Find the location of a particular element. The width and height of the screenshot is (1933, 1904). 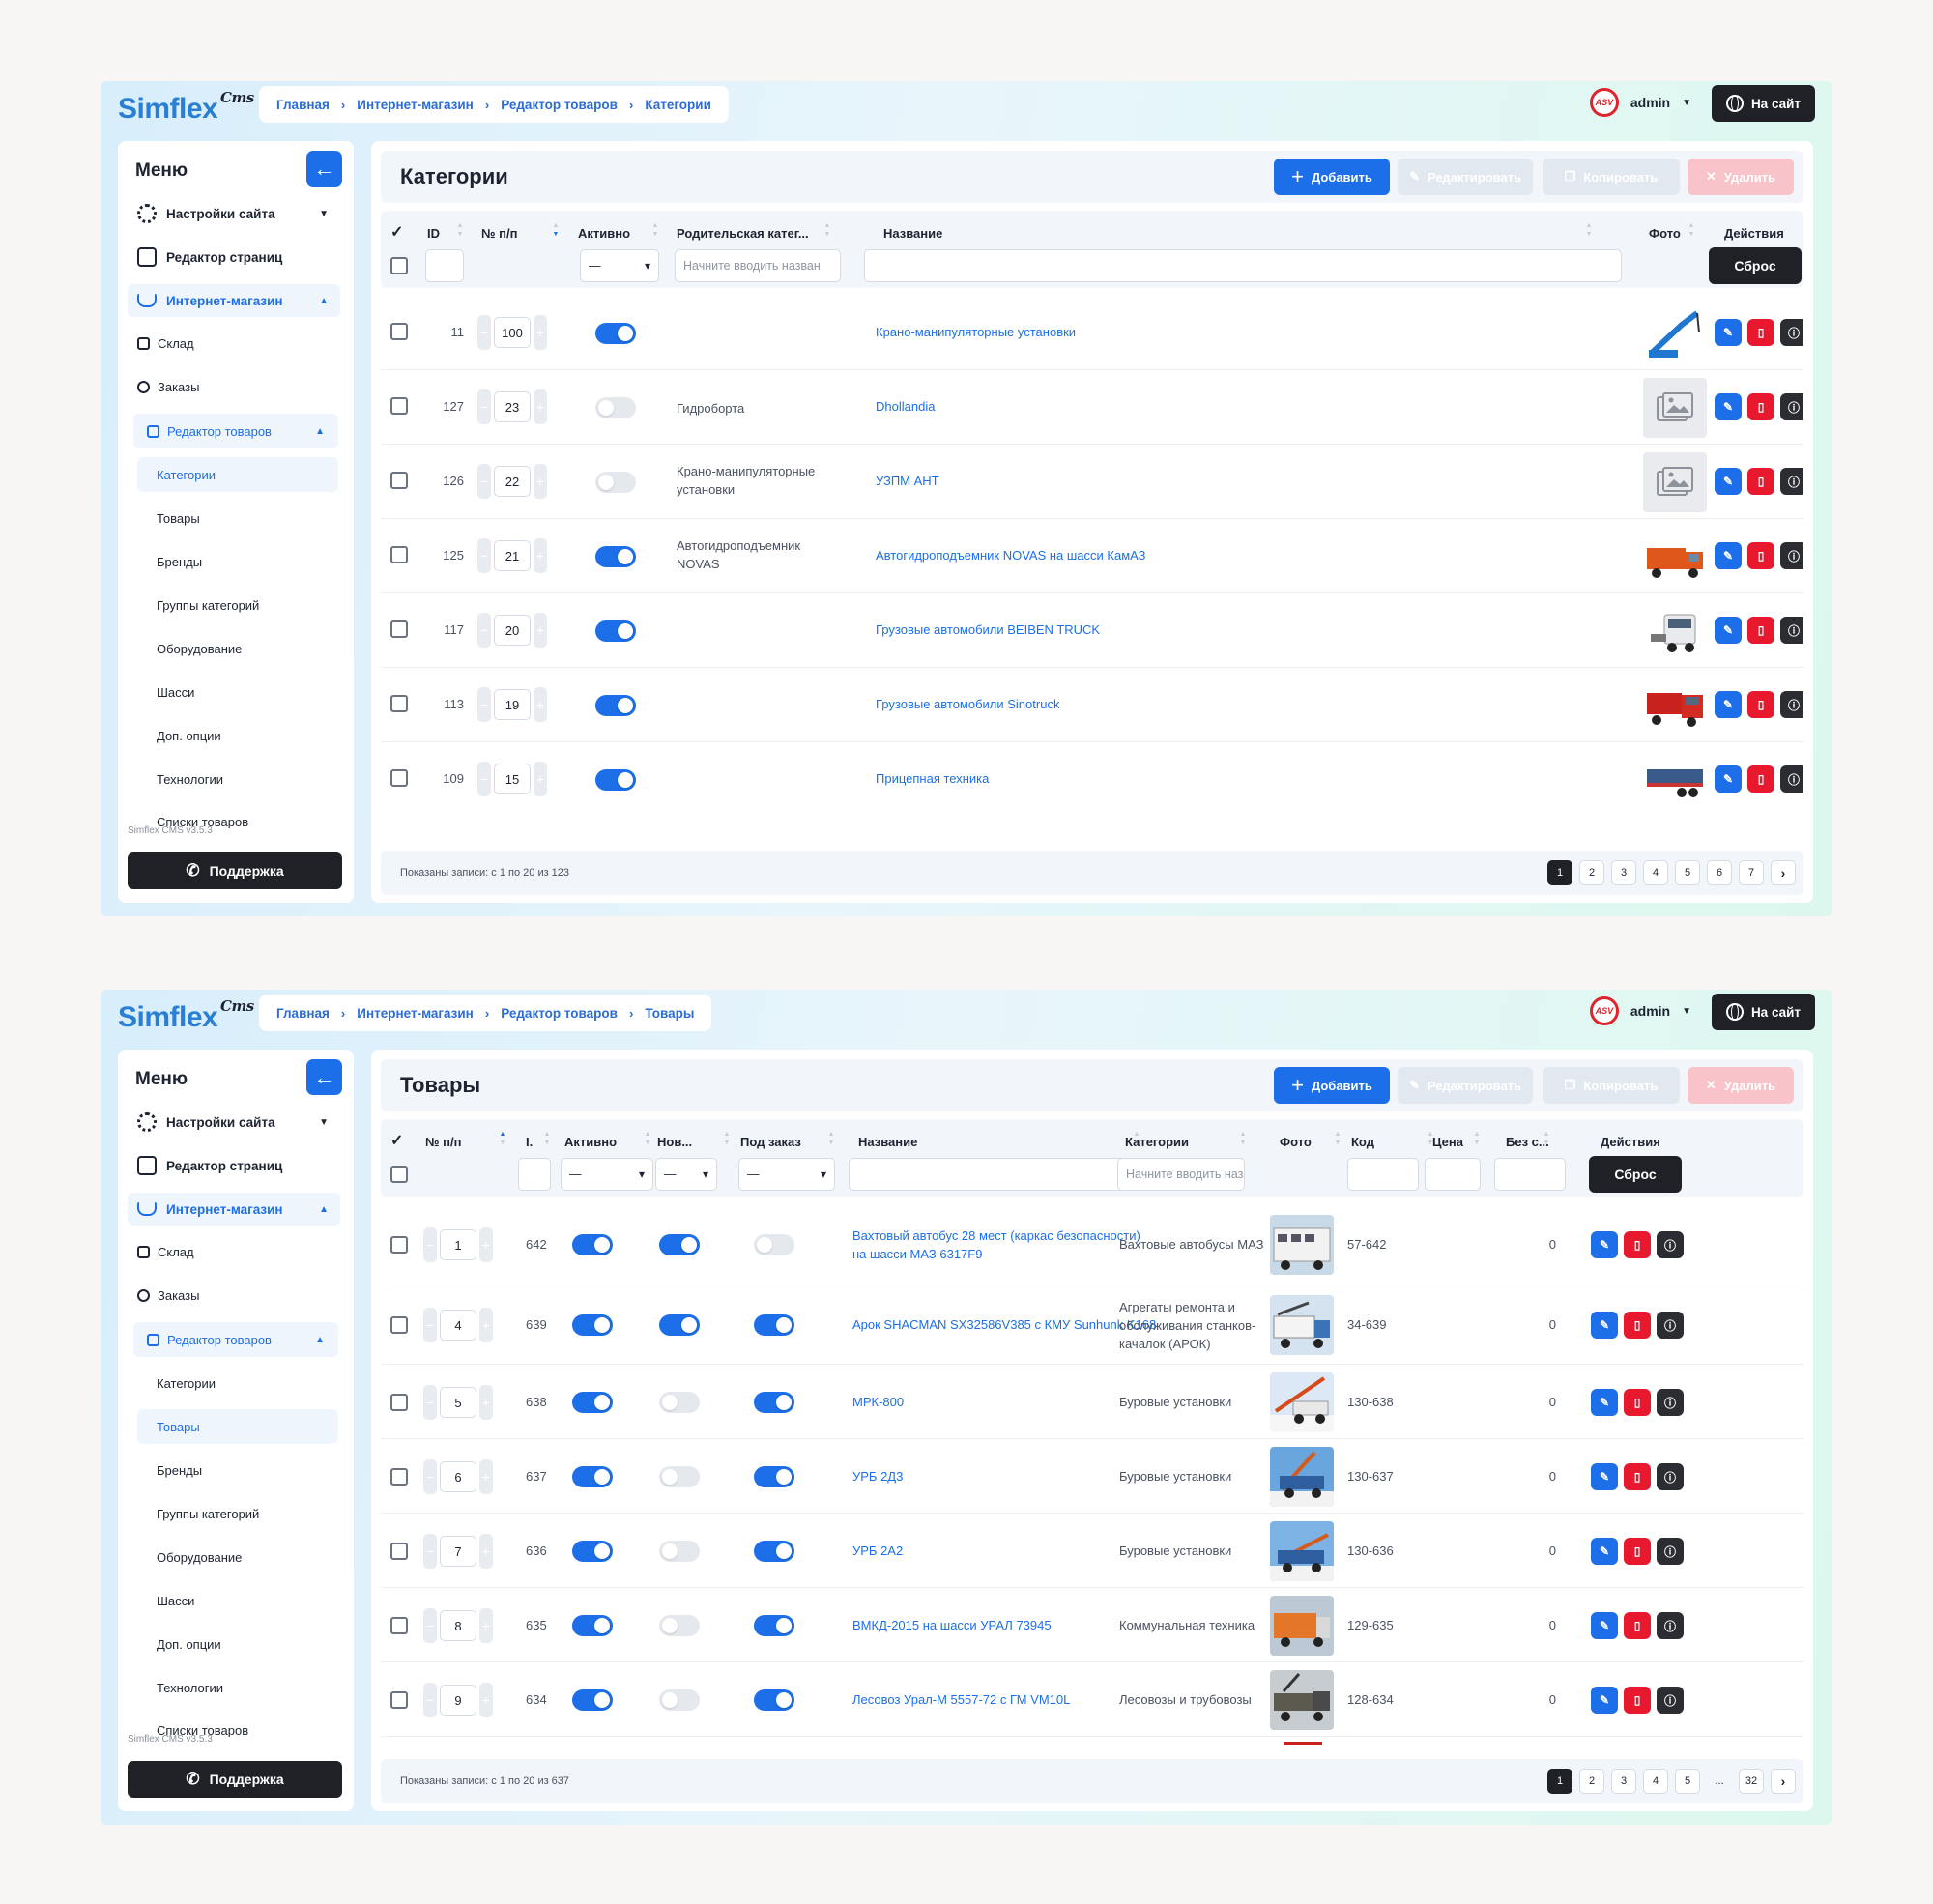

position-input: 22 is located at coordinates (512, 482).